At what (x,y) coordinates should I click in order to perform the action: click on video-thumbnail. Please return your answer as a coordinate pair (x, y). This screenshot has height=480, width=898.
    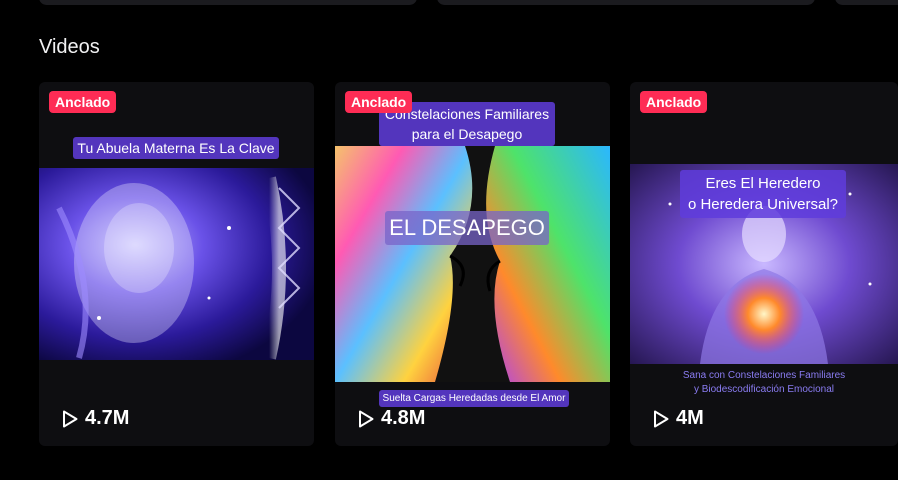
    Looking at the image, I should click on (176, 264).